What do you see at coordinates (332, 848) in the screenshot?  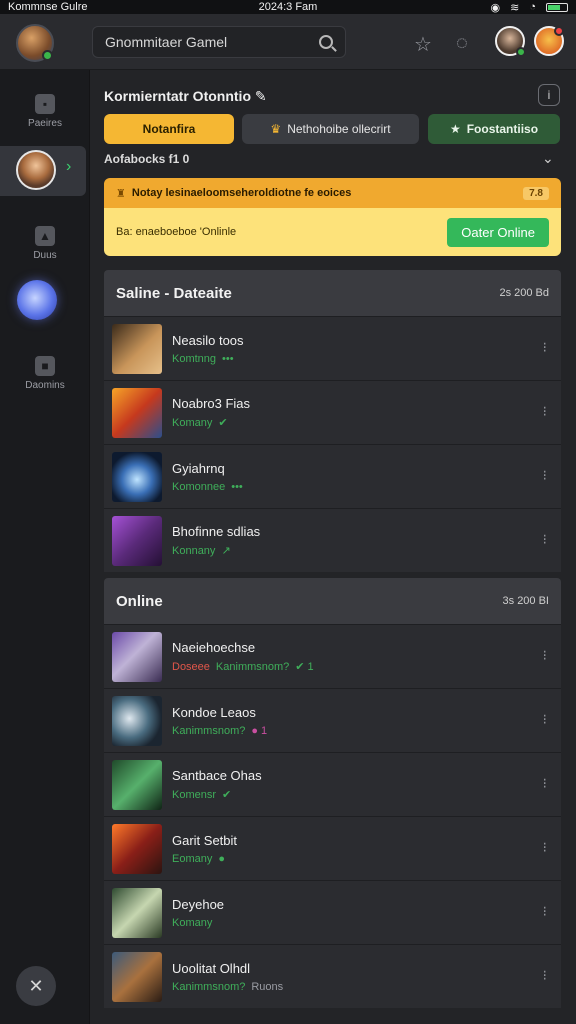 I see `friend-row: Garit Setbit Eomany ● ⁝` at bounding box center [332, 848].